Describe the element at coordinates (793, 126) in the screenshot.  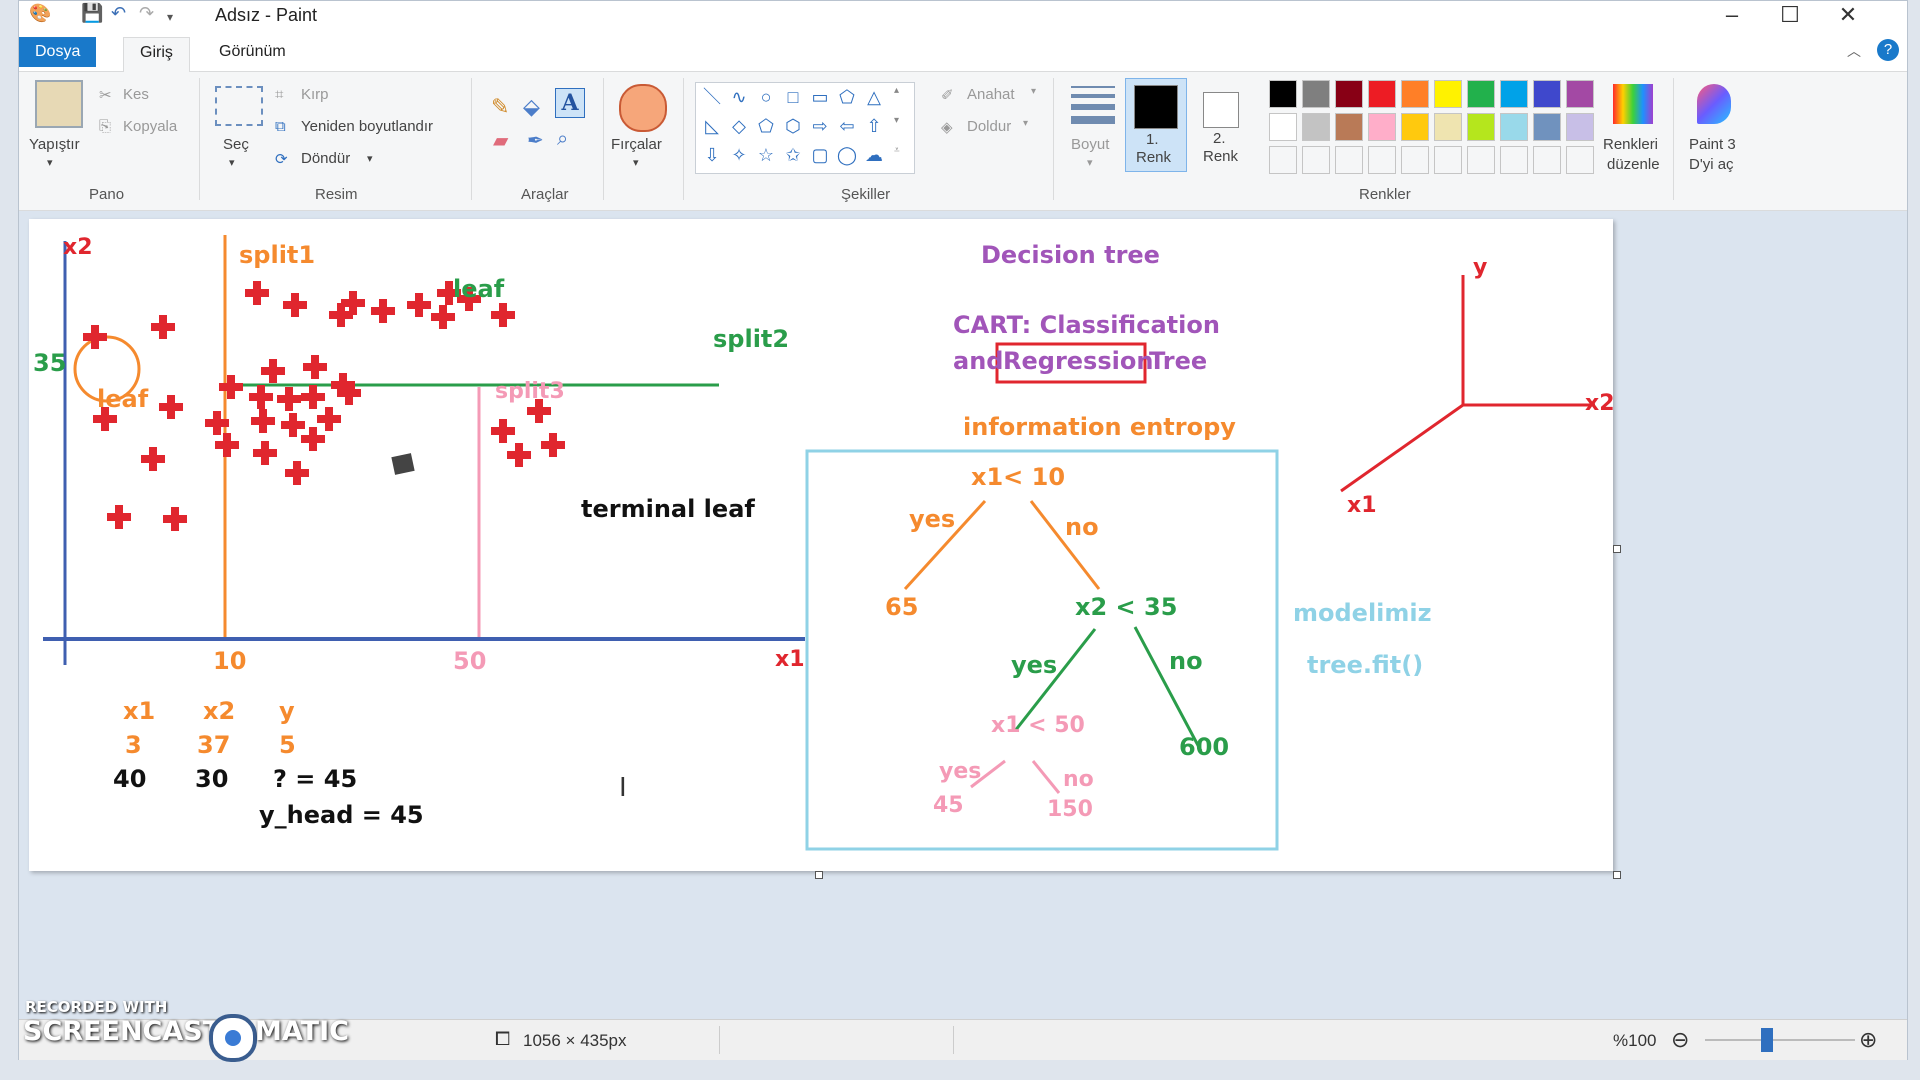
I see `shape-tool-icon: ⬡` at that location.